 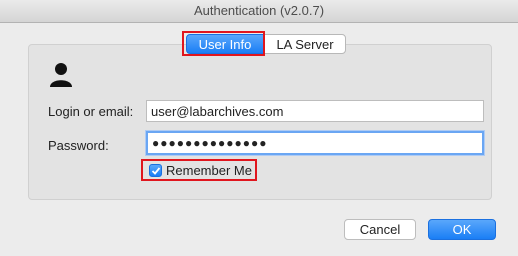 What do you see at coordinates (315, 143) in the screenshot?
I see `password-field: ●●●●●●●●●●●●●●` at bounding box center [315, 143].